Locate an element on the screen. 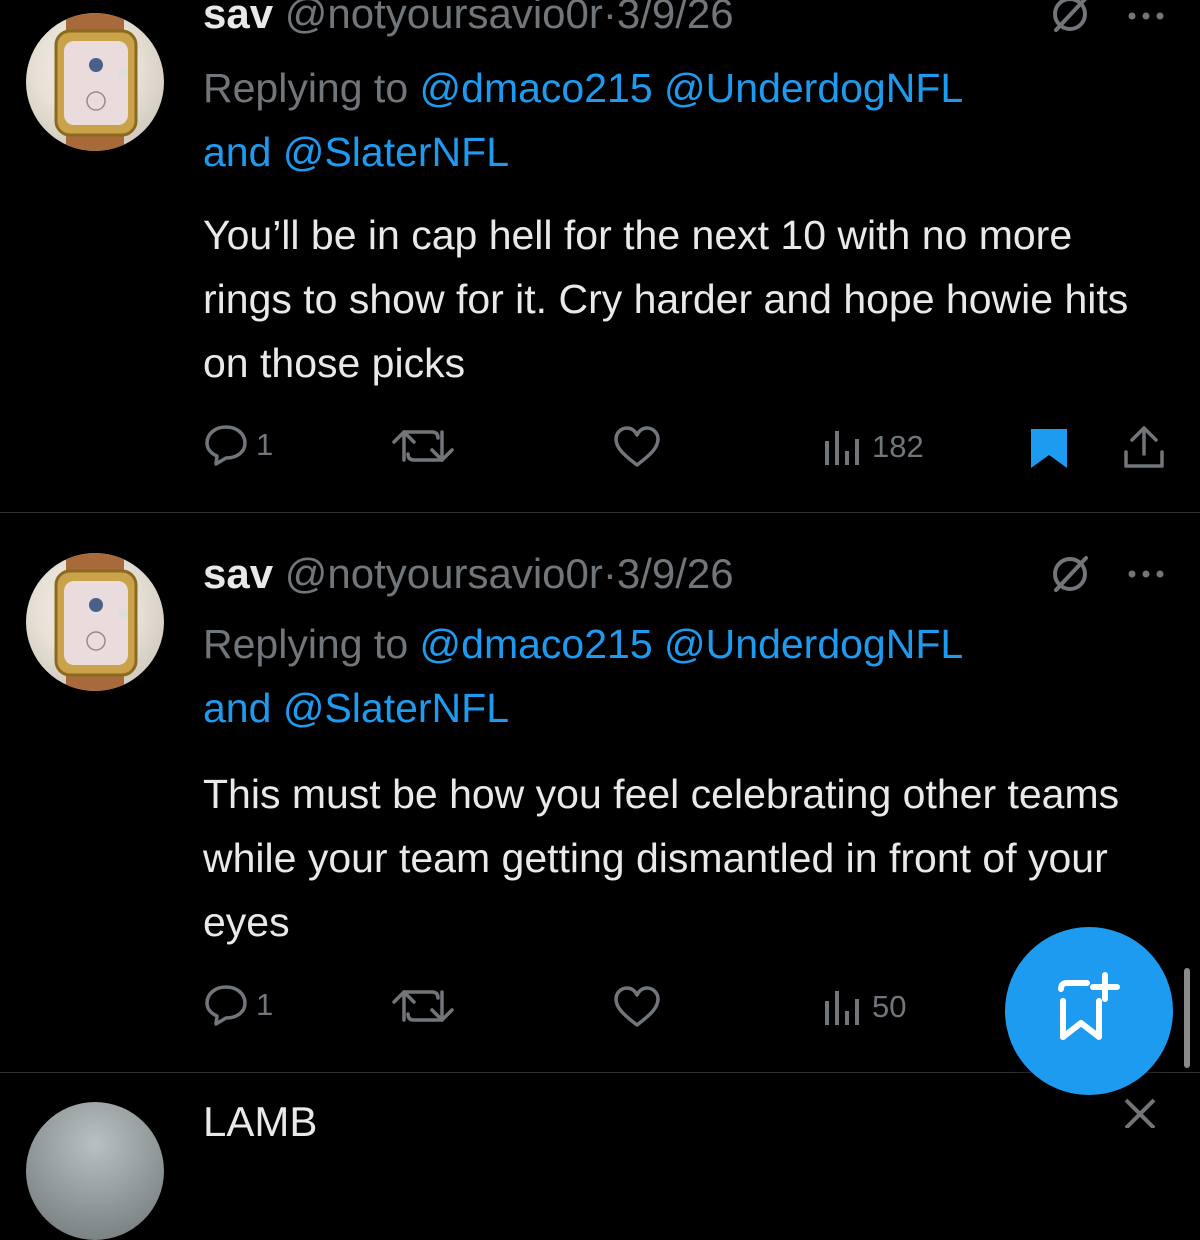 The width and height of the screenshot is (1200, 1240). share-icon is located at coordinates (1144, 447).